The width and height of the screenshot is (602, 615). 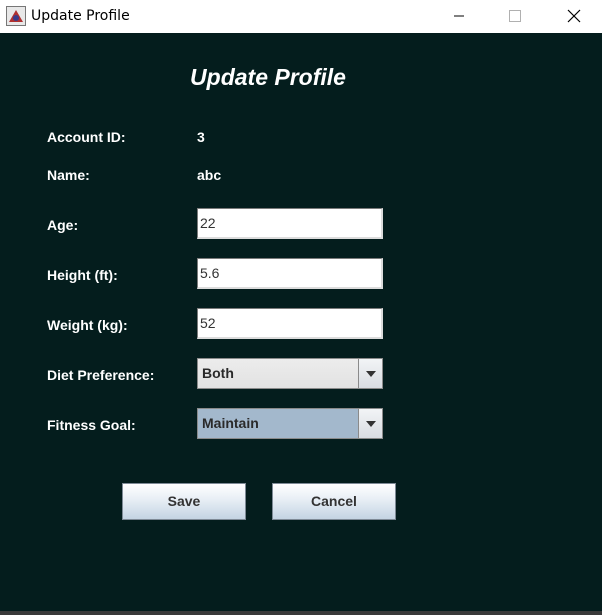 What do you see at coordinates (334, 501) in the screenshot?
I see `cancel-button: Cancel` at bounding box center [334, 501].